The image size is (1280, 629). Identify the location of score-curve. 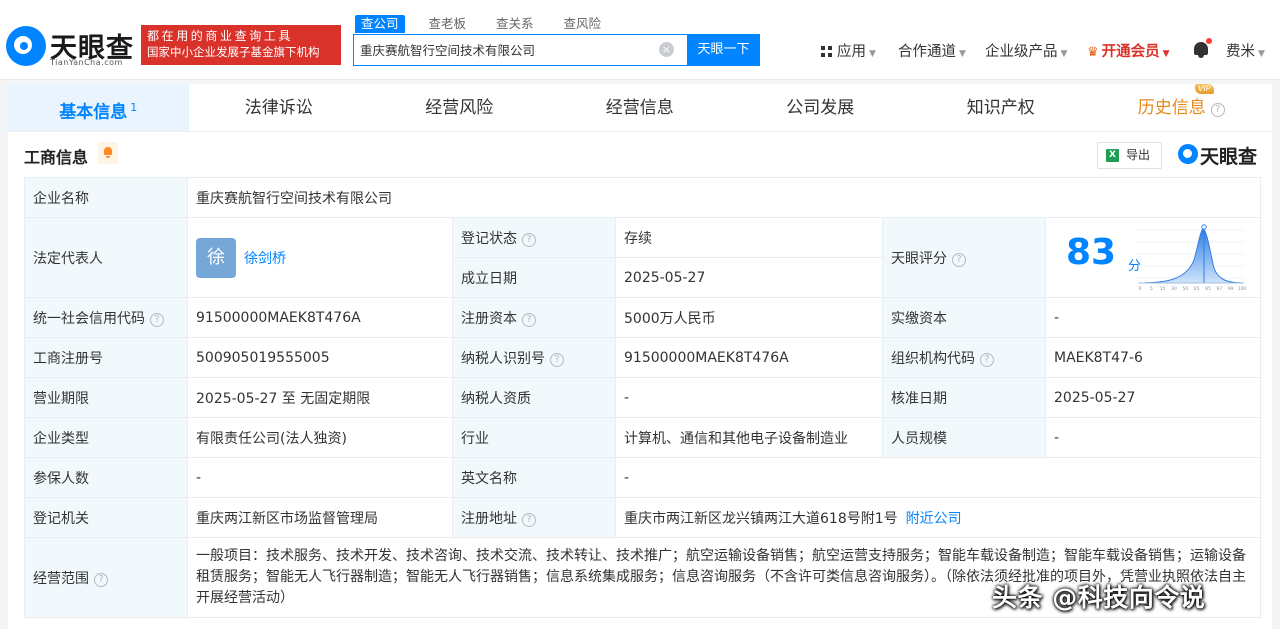
(1191, 256).